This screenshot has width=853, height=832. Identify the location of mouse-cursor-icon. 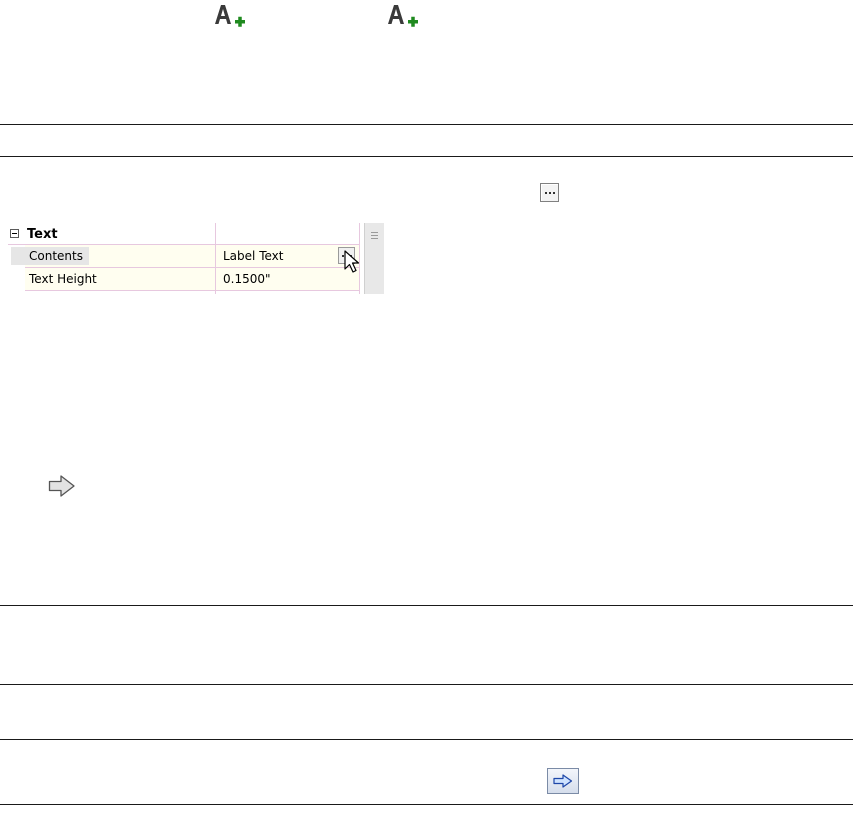
(352, 261).